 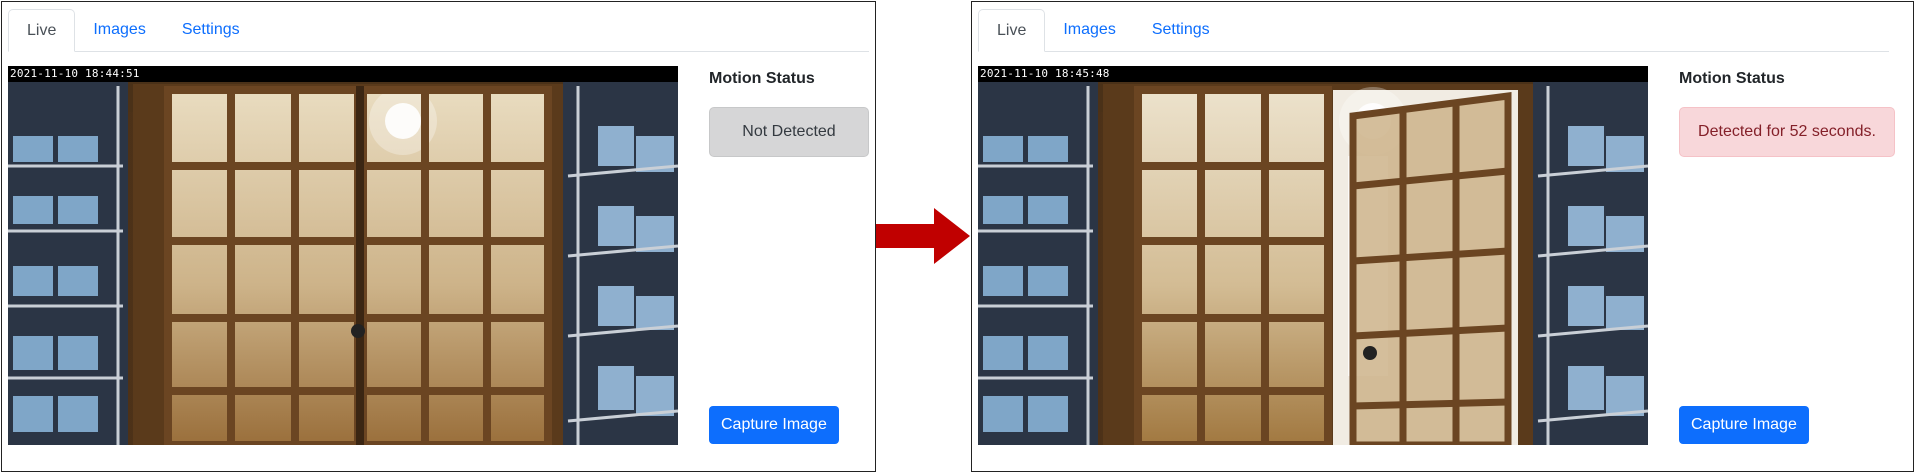 What do you see at coordinates (1313, 74) in the screenshot?
I see `camera-timestamp: 2021-11-10 18:45:48` at bounding box center [1313, 74].